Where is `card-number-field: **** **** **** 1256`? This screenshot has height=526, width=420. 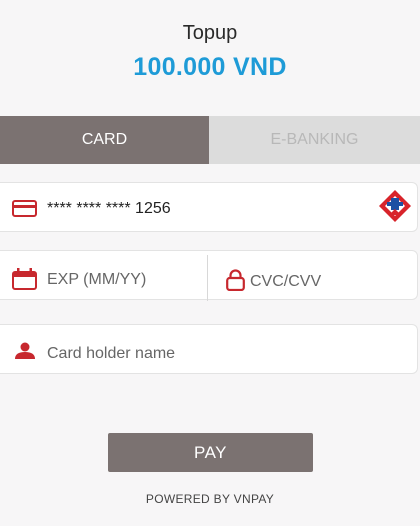 card-number-field: **** **** **** 1256 is located at coordinates (209, 207).